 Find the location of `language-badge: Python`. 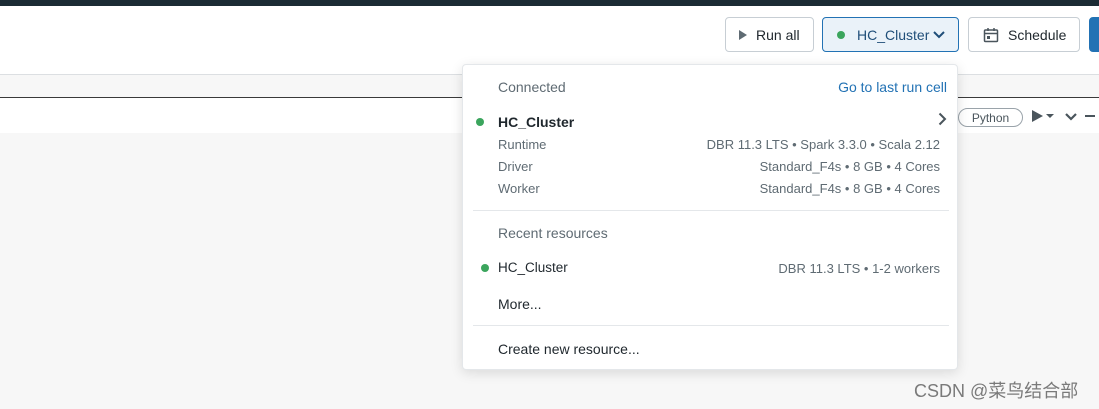

language-badge: Python is located at coordinates (990, 117).